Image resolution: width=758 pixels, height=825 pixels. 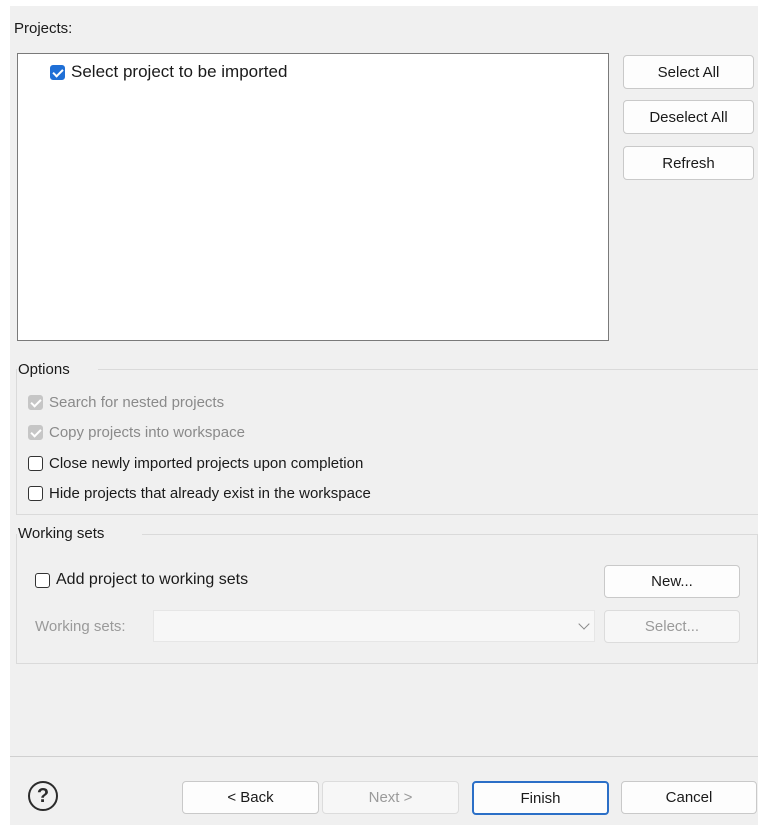 What do you see at coordinates (35, 402) in the screenshot?
I see `search-nested-checkbox` at bounding box center [35, 402].